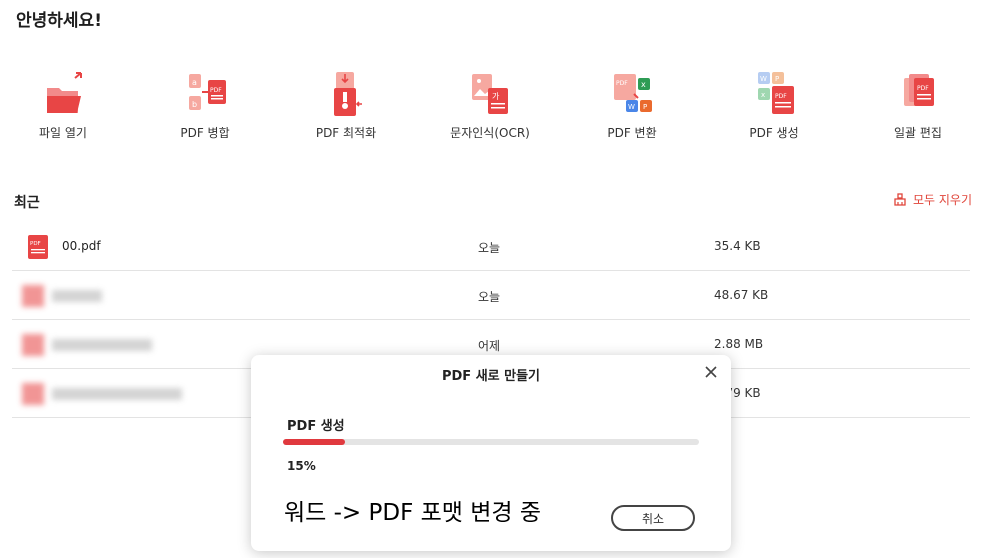 The height and width of the screenshot is (558, 988). I want to click on tool-label: 파일 열기, so click(63, 133).